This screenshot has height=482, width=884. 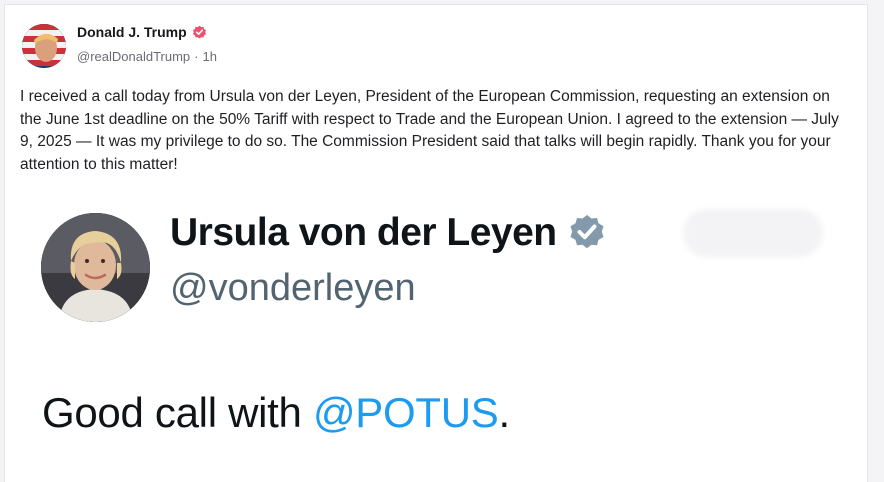 I want to click on author-name-row: Donald J. Trump, so click(x=142, y=32).